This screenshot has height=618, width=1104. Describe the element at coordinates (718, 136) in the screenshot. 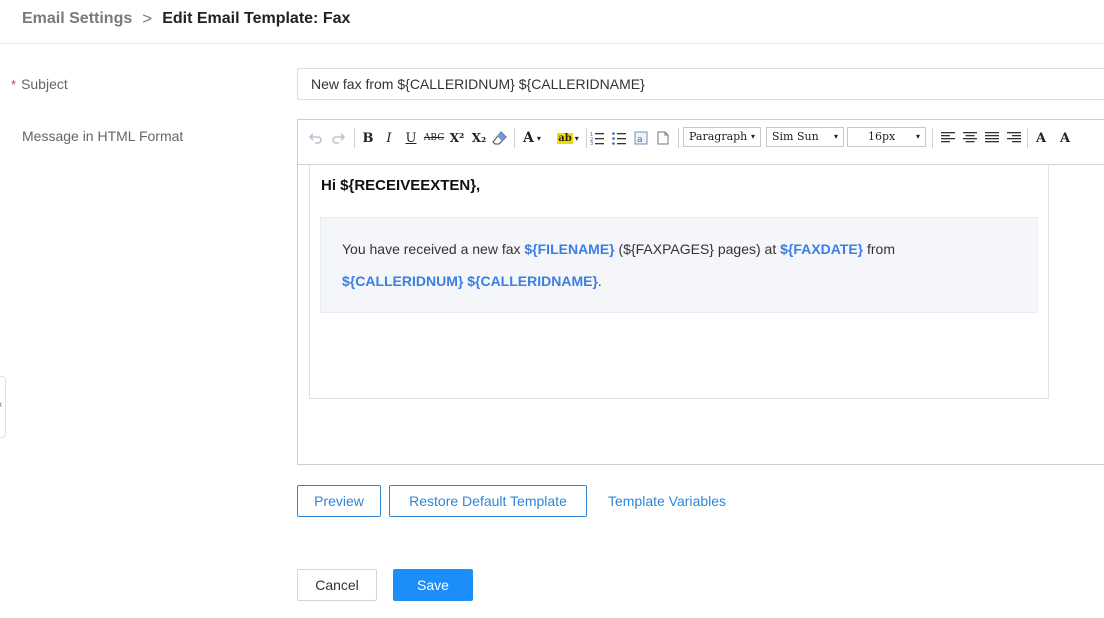

I see `paragraph-select-value: Paragraph` at that location.